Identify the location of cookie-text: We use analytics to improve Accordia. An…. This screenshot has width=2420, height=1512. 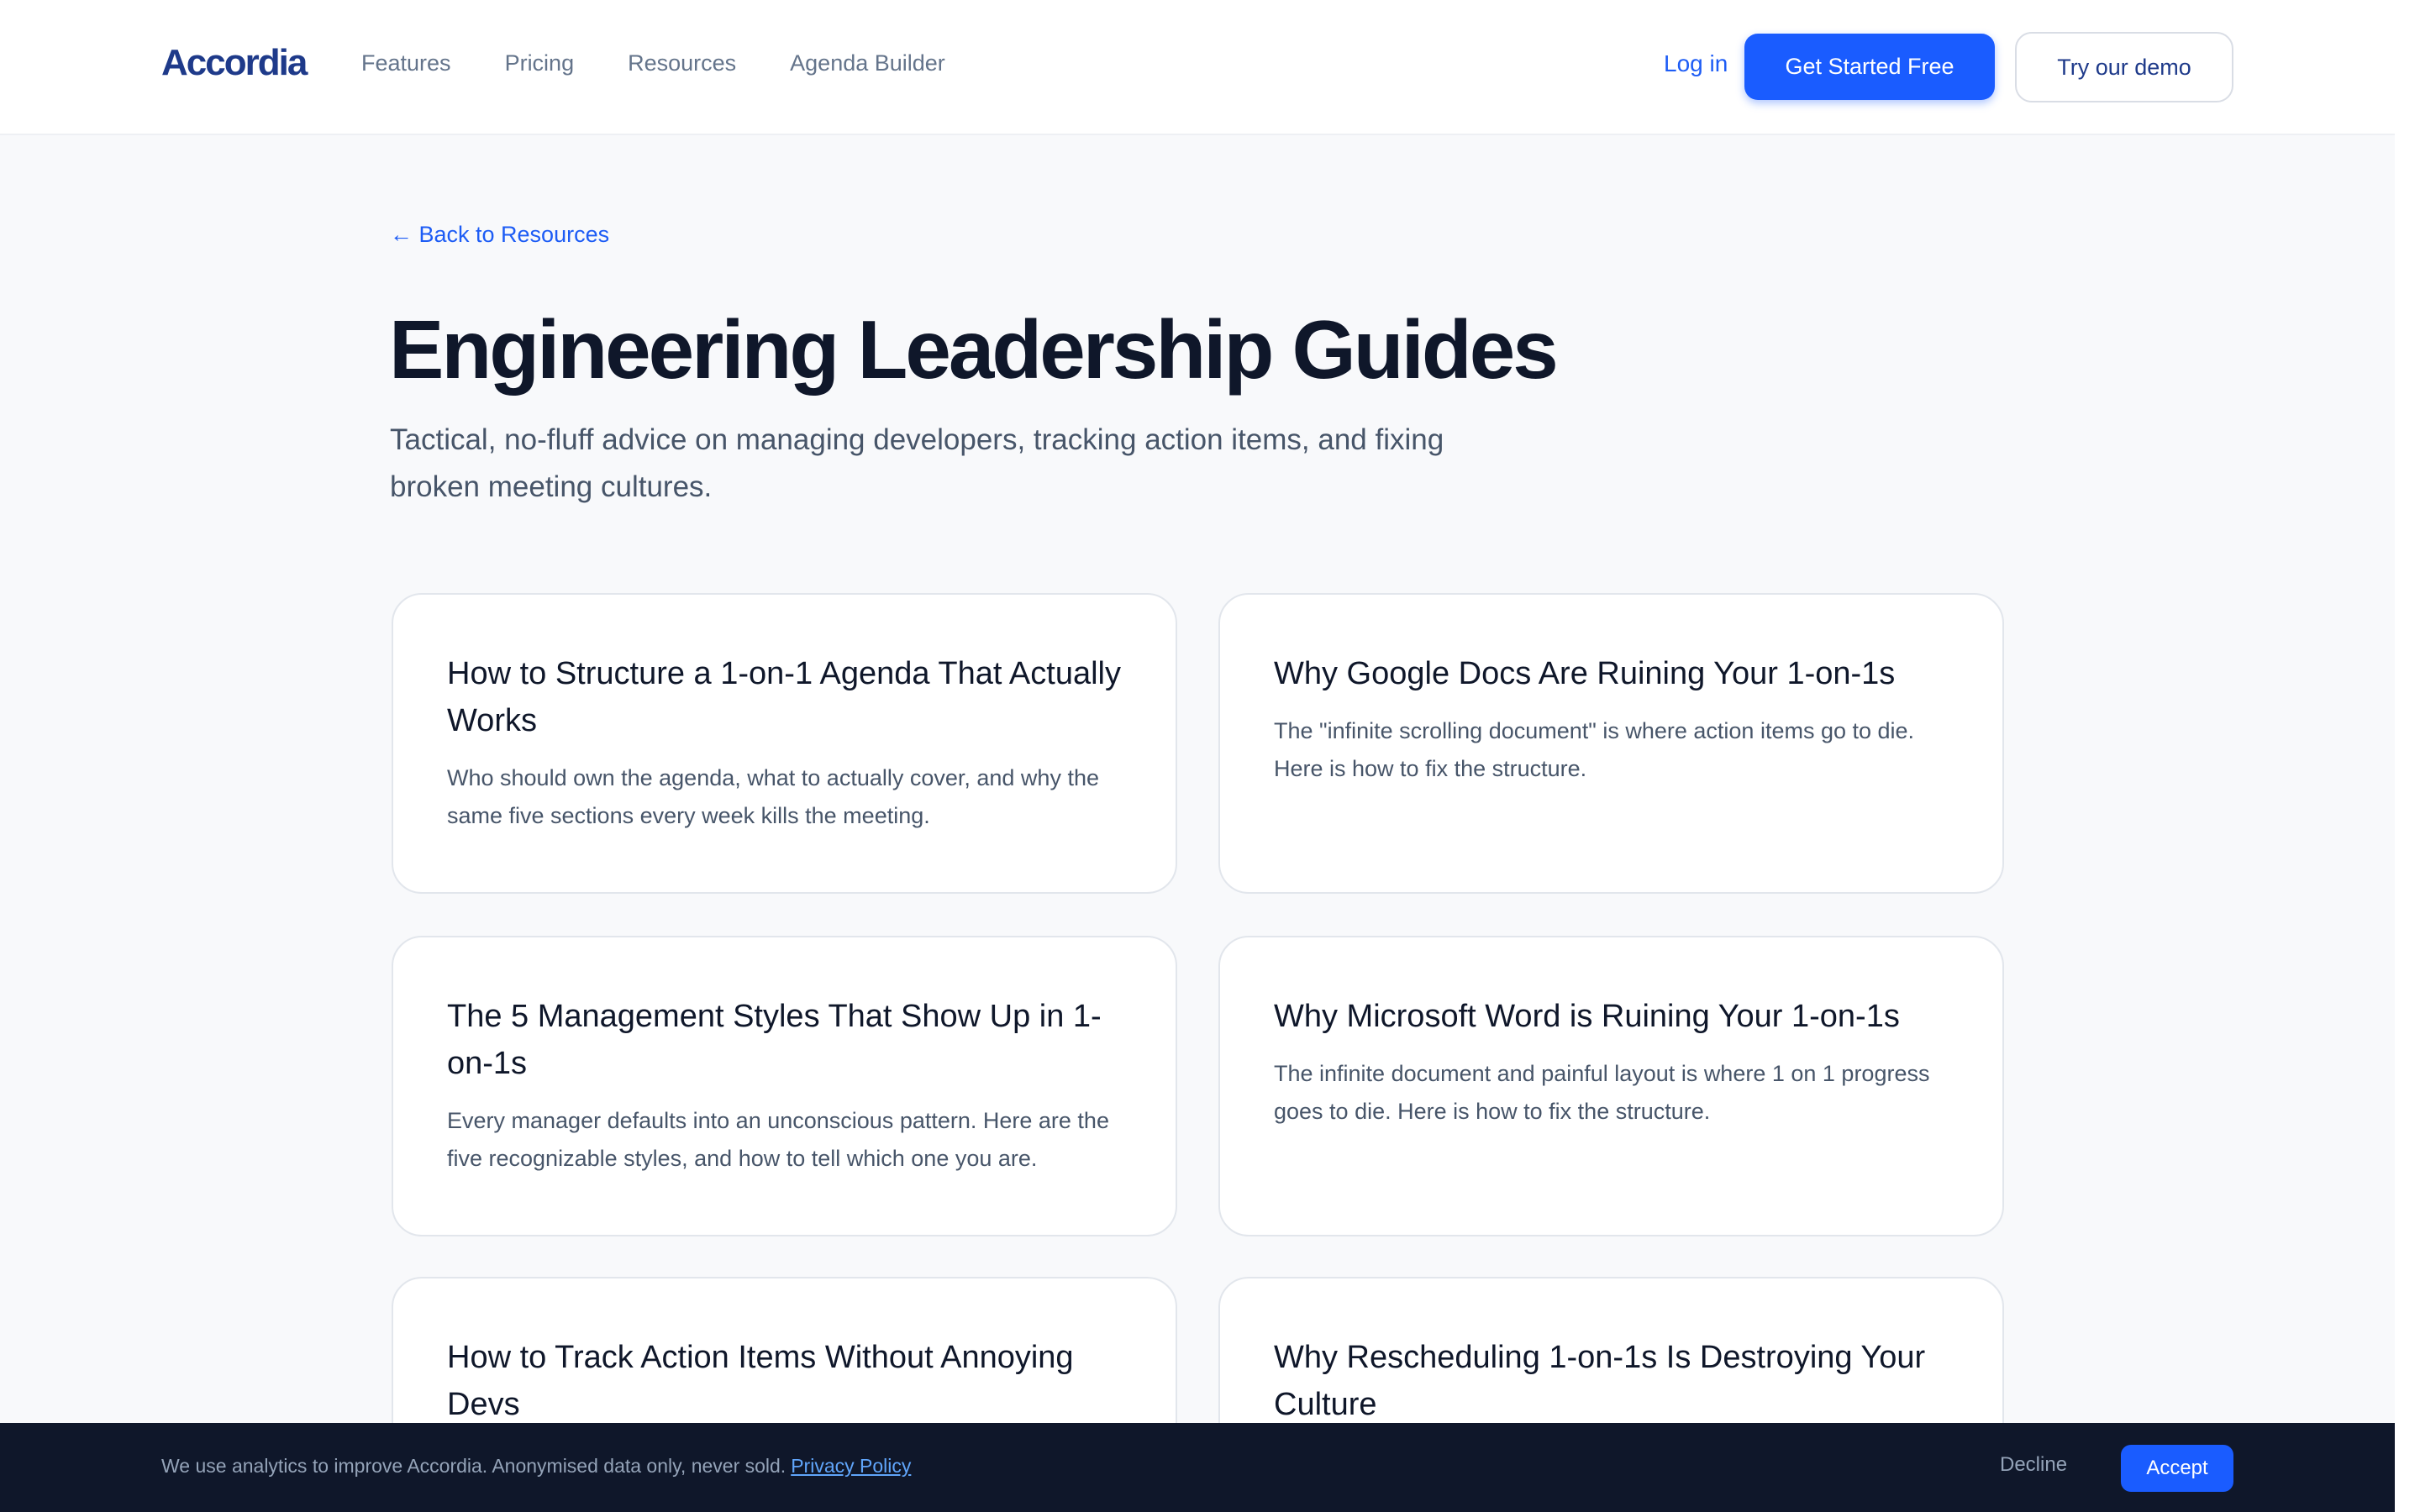
(473, 1466).